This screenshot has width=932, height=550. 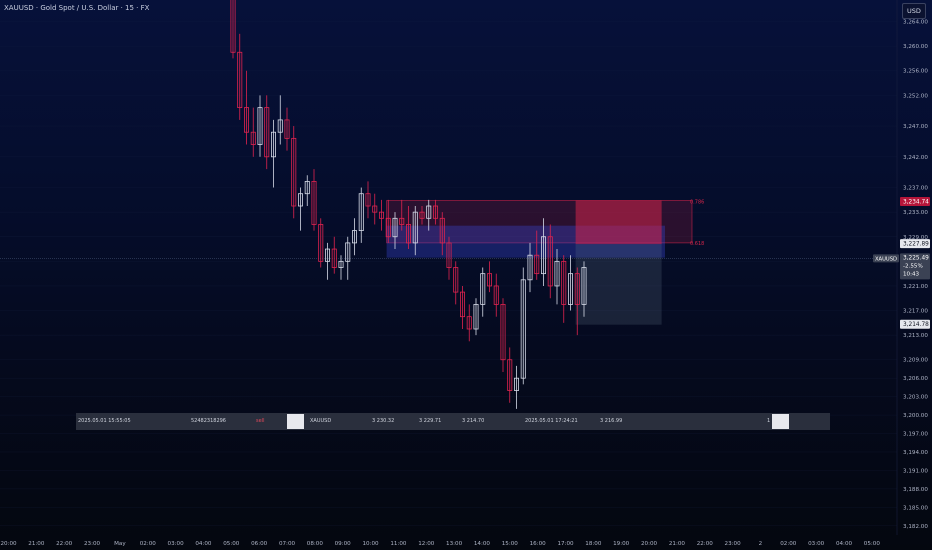 What do you see at coordinates (260, 421) in the screenshot?
I see `trade-side: sell` at bounding box center [260, 421].